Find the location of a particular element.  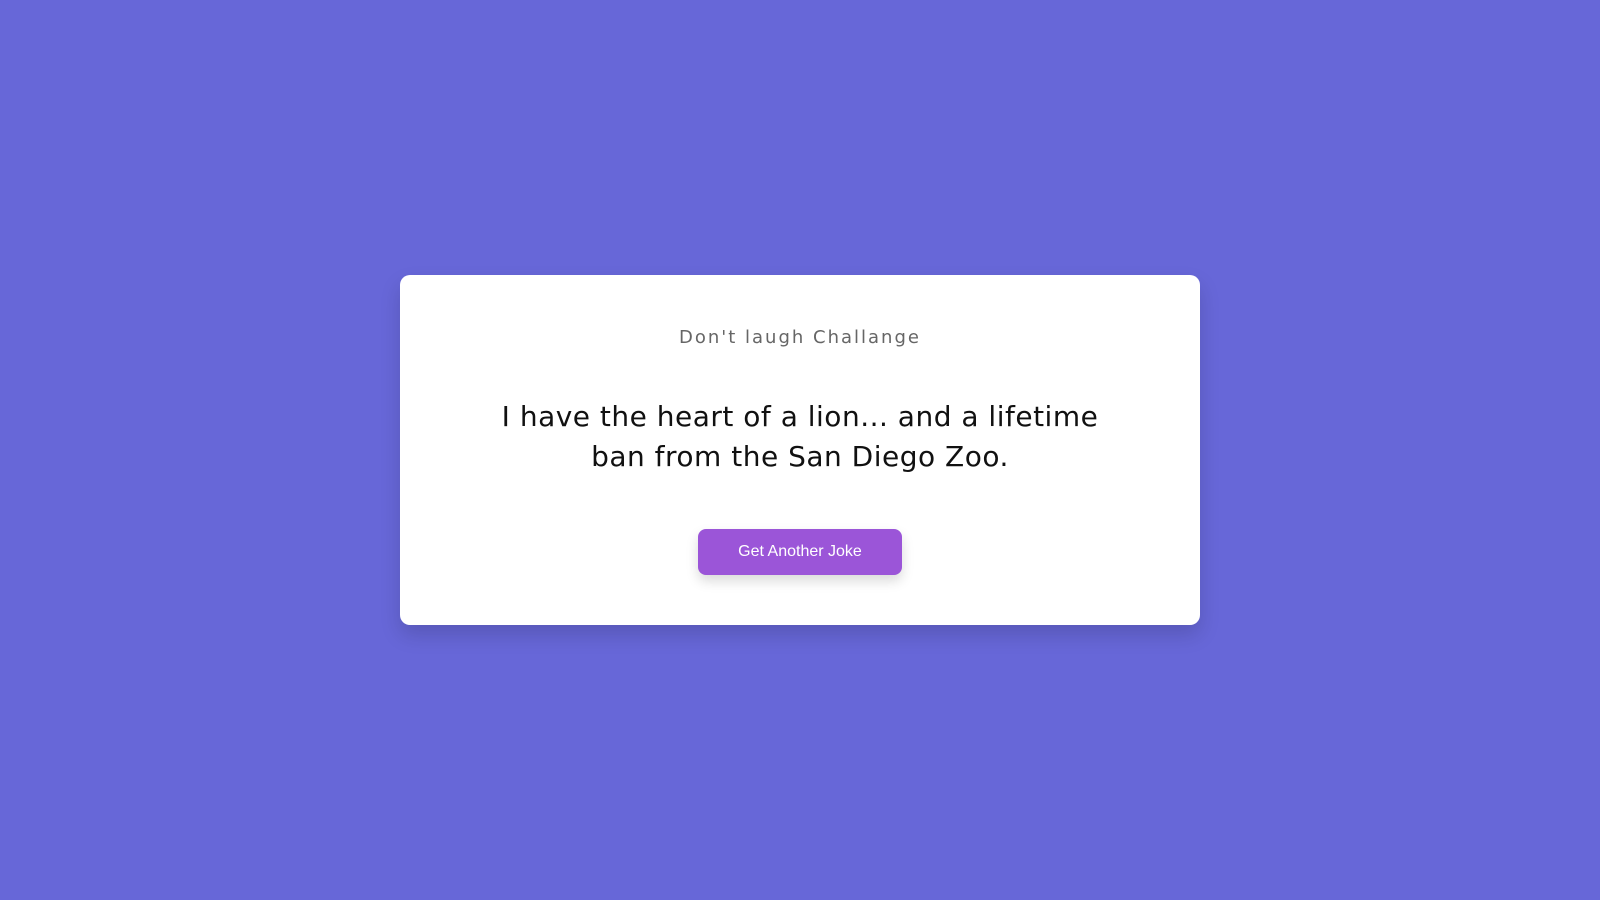

get-another-joke-button: Get Another Joke is located at coordinates (800, 552).